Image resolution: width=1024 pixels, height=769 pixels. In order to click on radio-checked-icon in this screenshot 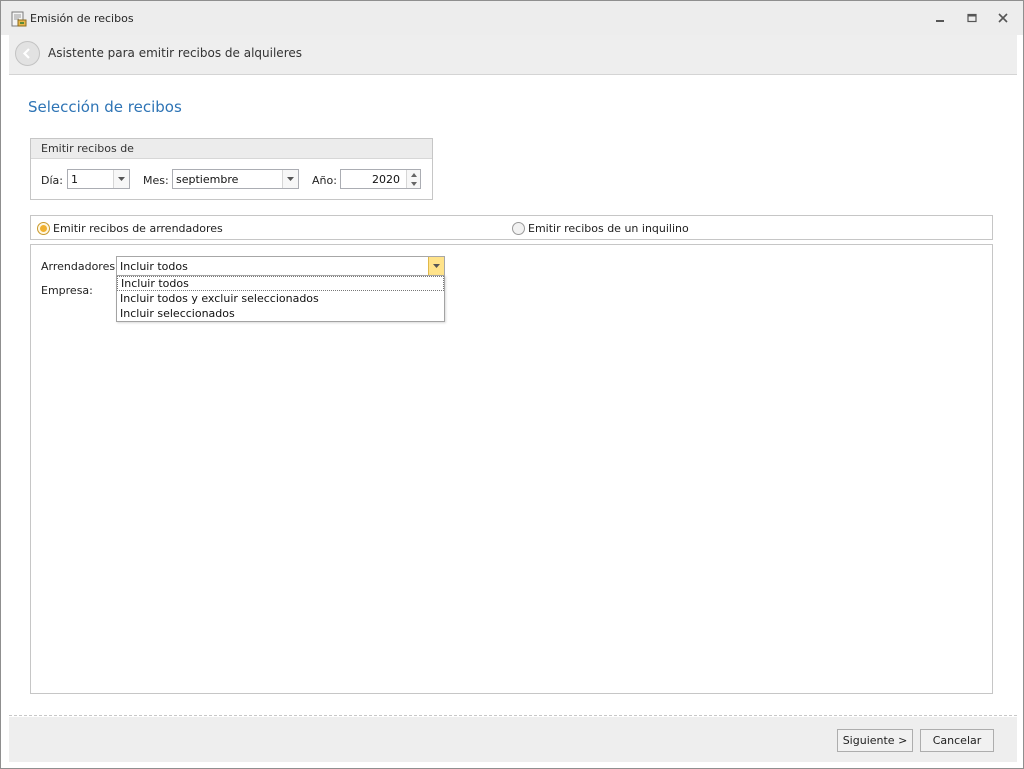, I will do `click(43, 228)`.